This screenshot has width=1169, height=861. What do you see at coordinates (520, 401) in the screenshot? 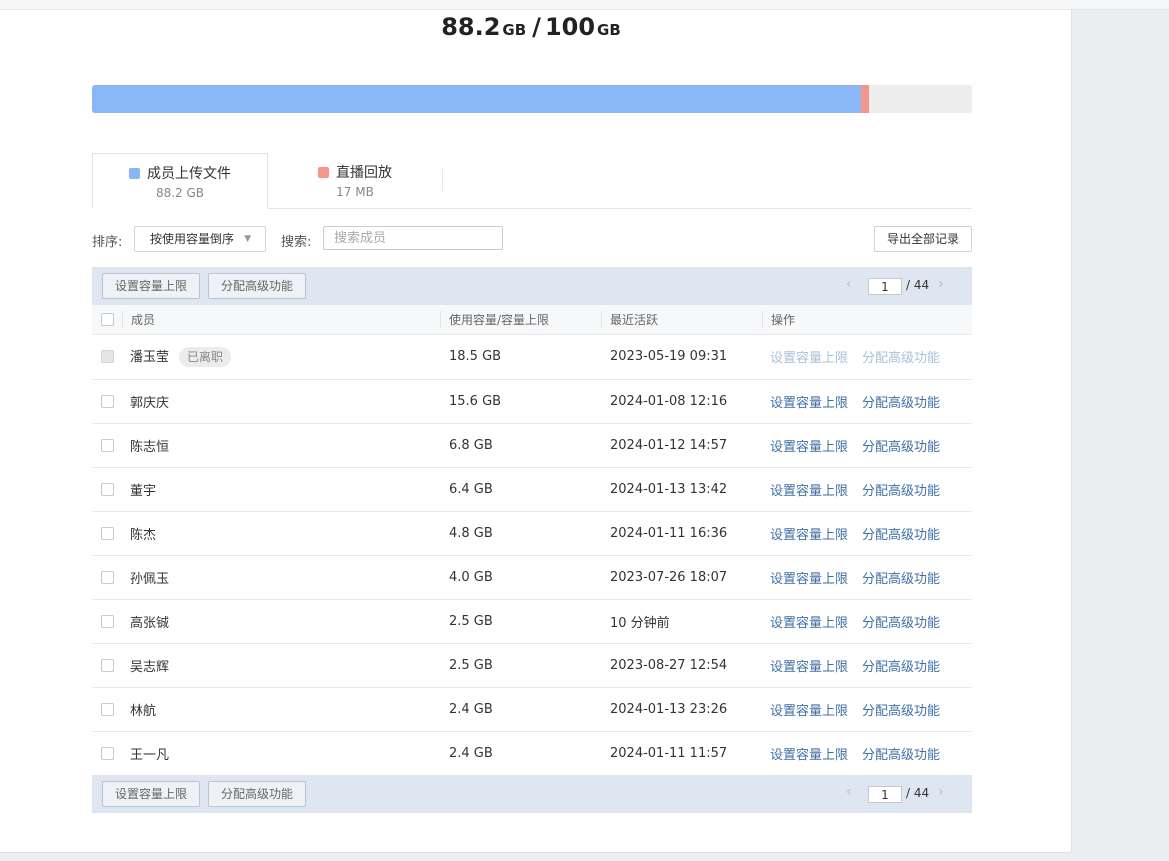
I see `usage-cell: 15.6 GB` at bounding box center [520, 401].